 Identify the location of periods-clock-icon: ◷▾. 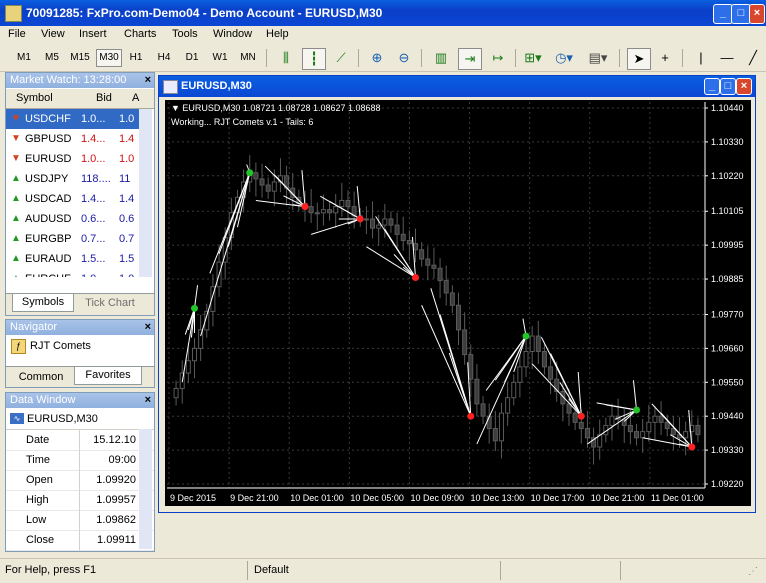
(564, 58).